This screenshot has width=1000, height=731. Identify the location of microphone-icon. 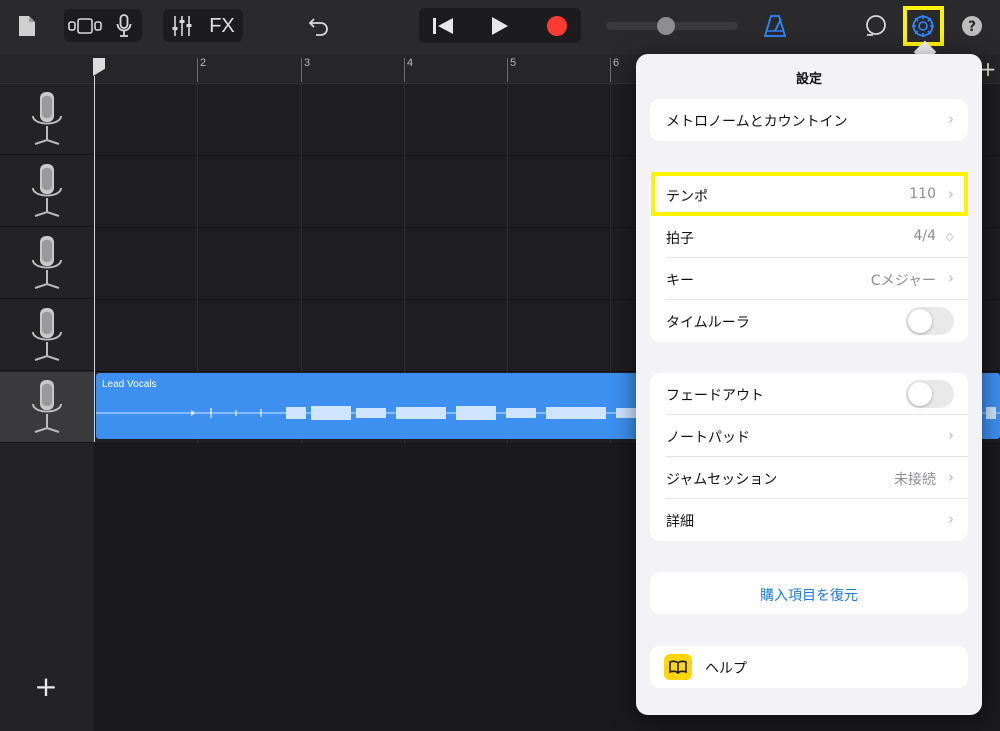
(124, 25).